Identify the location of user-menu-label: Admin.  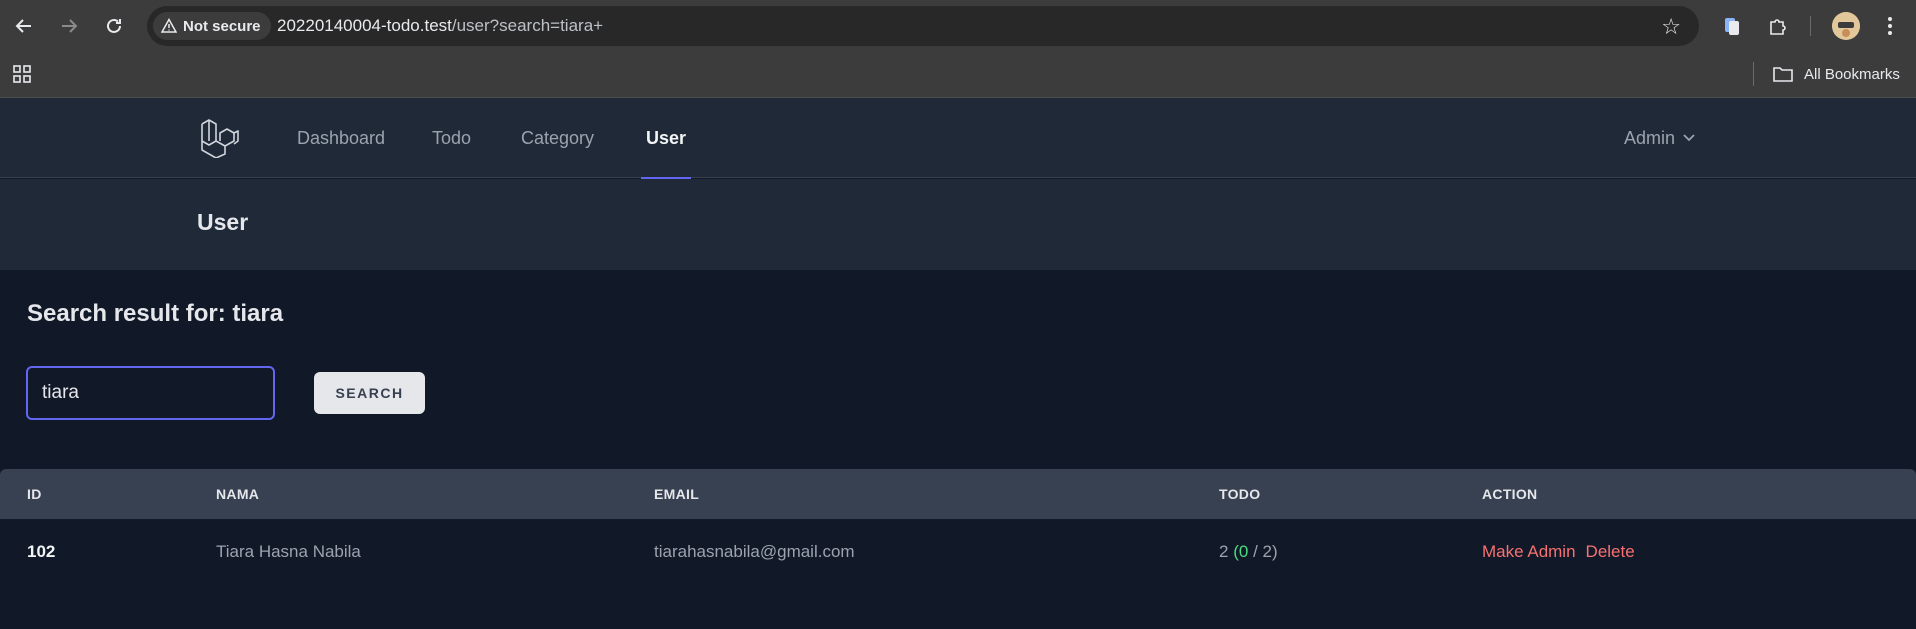
(1650, 137).